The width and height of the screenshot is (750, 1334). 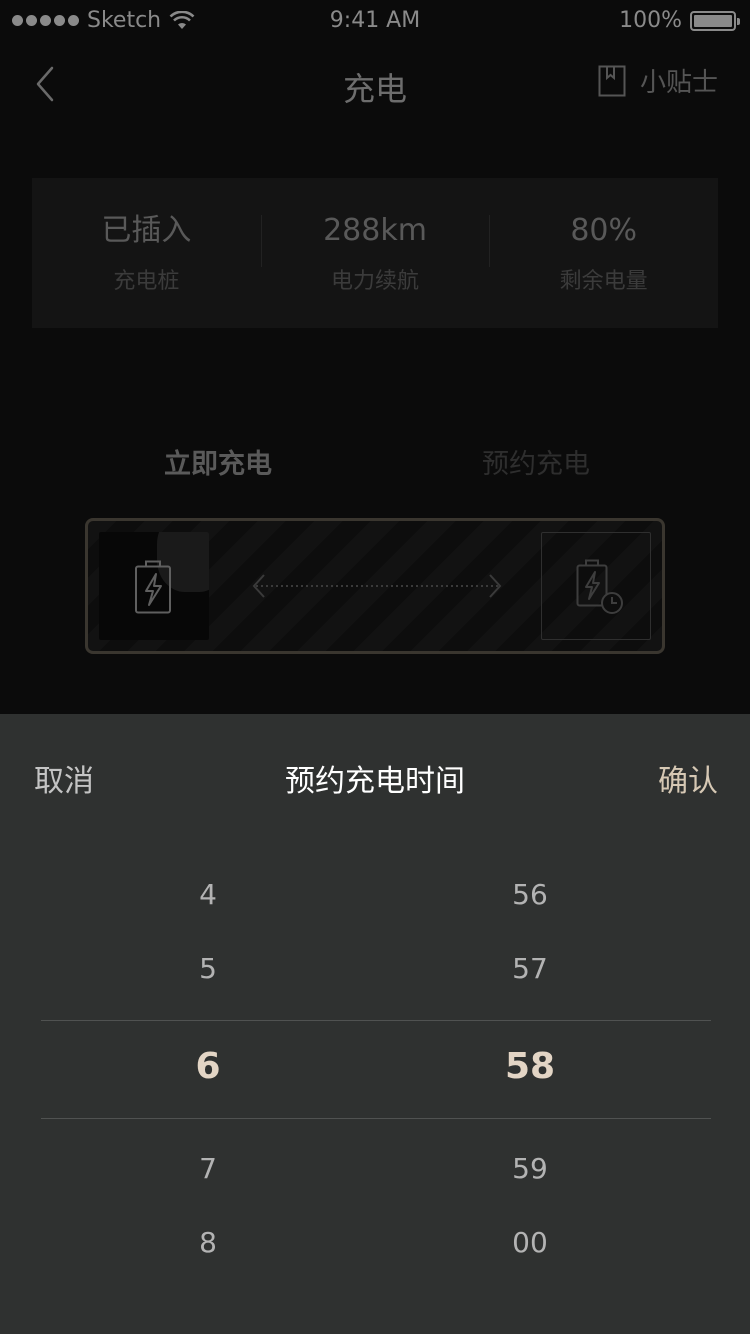 What do you see at coordinates (218, 461) in the screenshot?
I see `tab-charge-now: 立即充电` at bounding box center [218, 461].